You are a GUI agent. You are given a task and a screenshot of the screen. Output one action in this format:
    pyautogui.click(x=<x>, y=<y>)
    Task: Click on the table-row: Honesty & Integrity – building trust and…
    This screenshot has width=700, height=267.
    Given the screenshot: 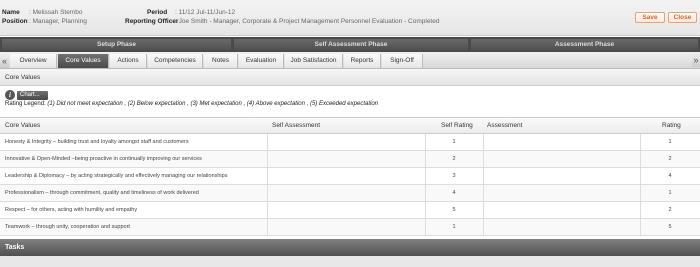 What is the action you would take?
    pyautogui.click(x=350, y=142)
    